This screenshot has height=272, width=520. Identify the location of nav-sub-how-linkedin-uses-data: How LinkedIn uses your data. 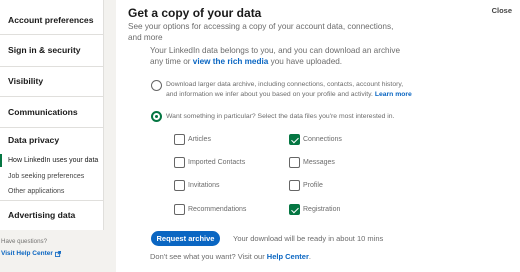
(52, 160).